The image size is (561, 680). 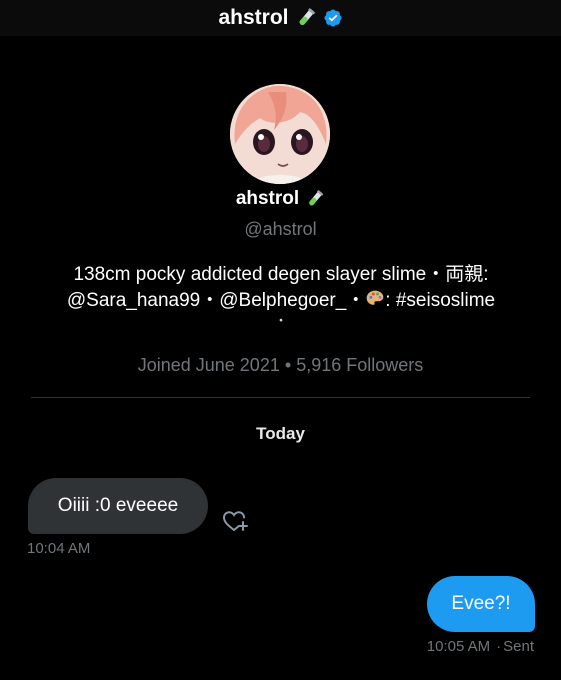 What do you see at coordinates (267, 199) in the screenshot?
I see `profile-display-name: ahstrol` at bounding box center [267, 199].